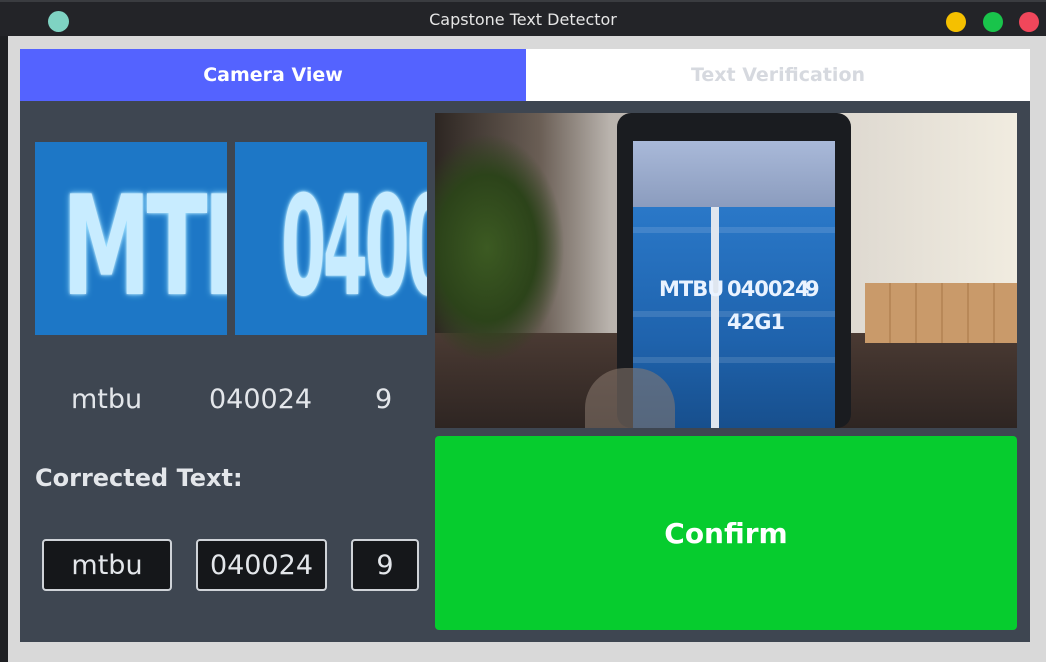  Describe the element at coordinates (4, 349) in the screenshot. I see `window-edge` at that location.